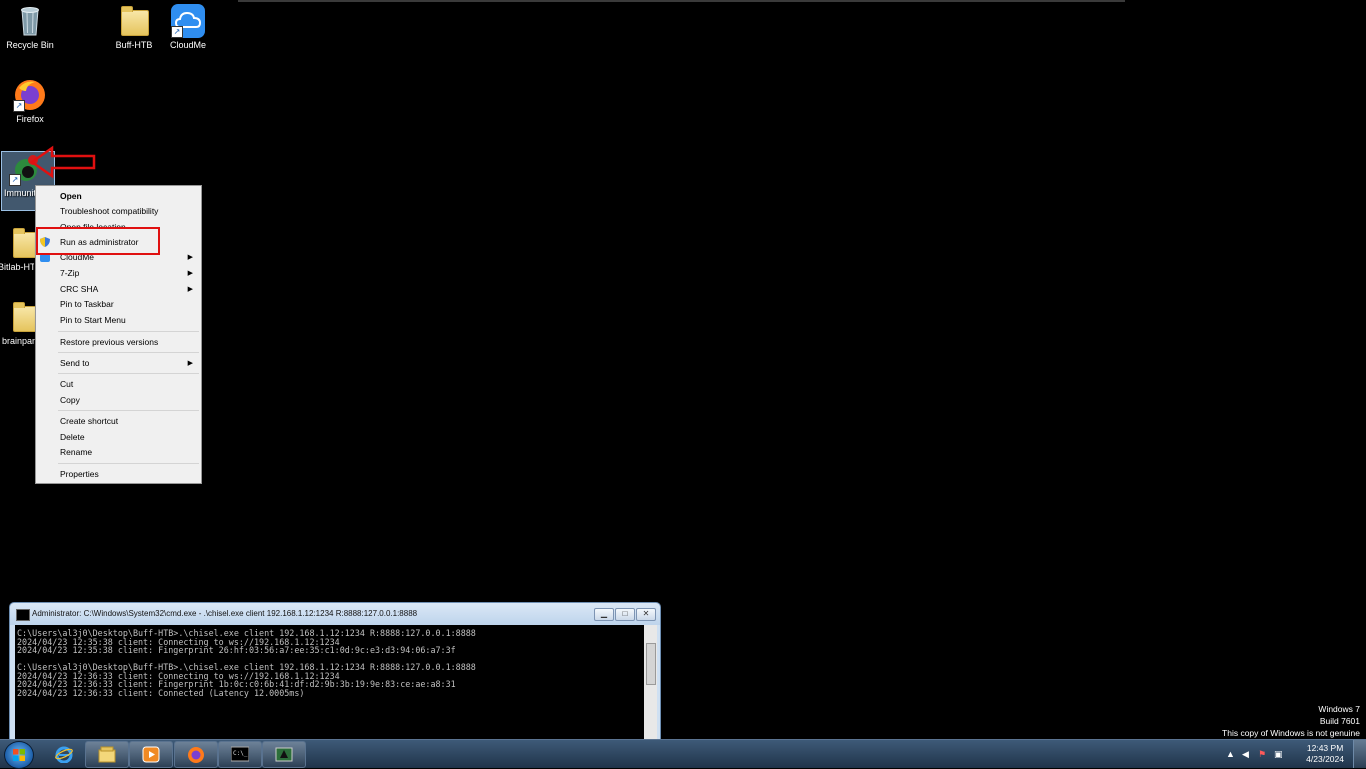 This screenshot has height=769, width=1366. I want to click on cmd-app-icon, so click(23, 615).